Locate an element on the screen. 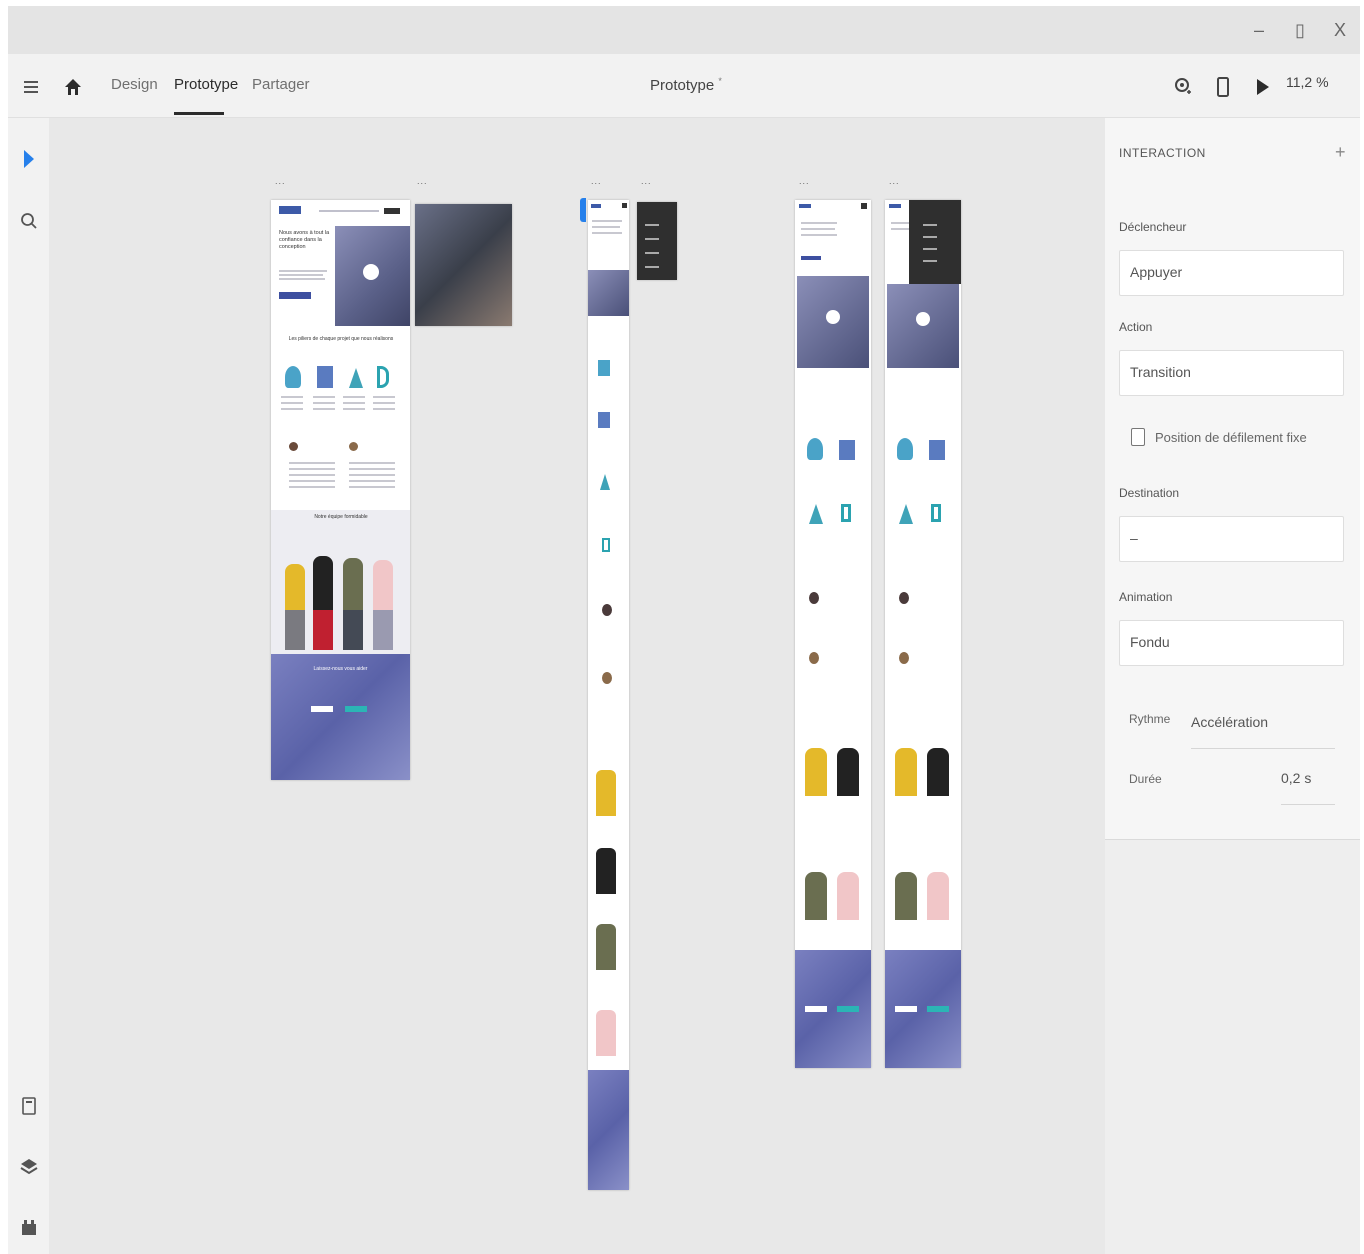  artboard-photo is located at coordinates (463, 265).